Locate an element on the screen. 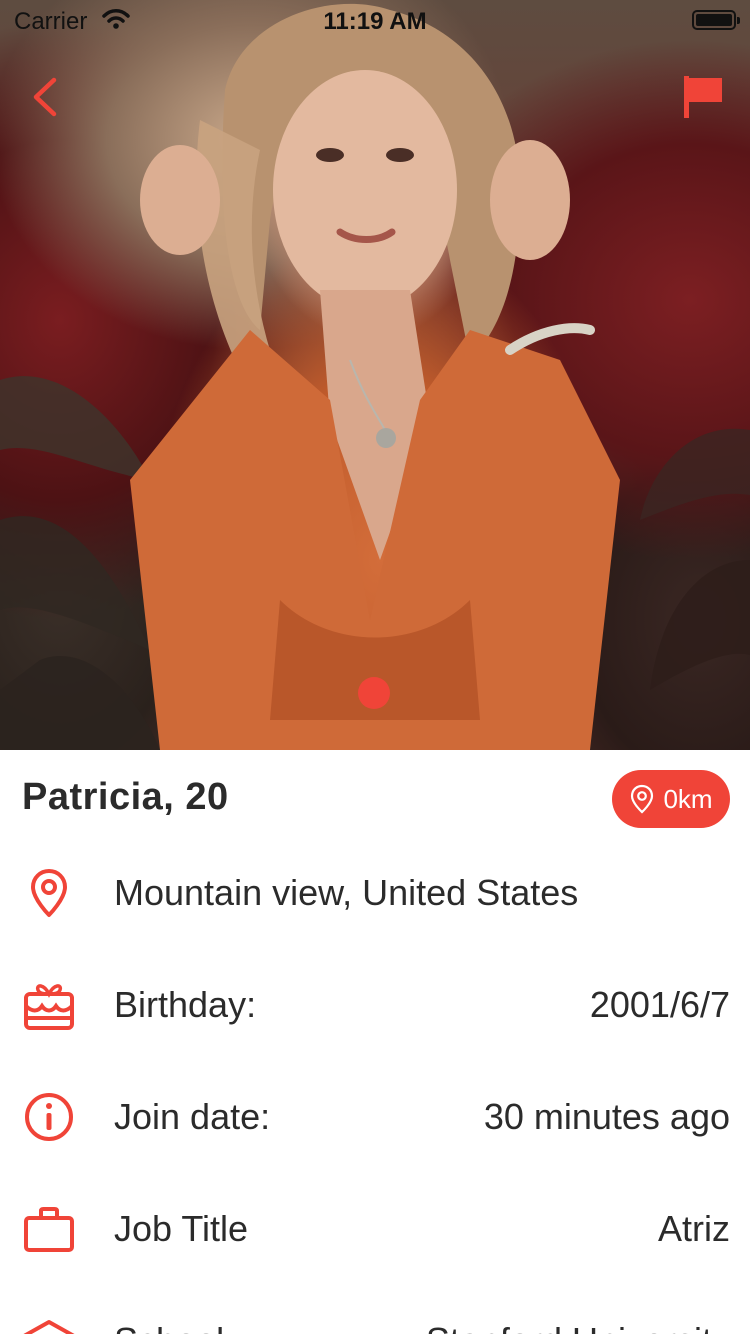 The image size is (750, 1334). detail-value: Atriz is located at coordinates (694, 1228).